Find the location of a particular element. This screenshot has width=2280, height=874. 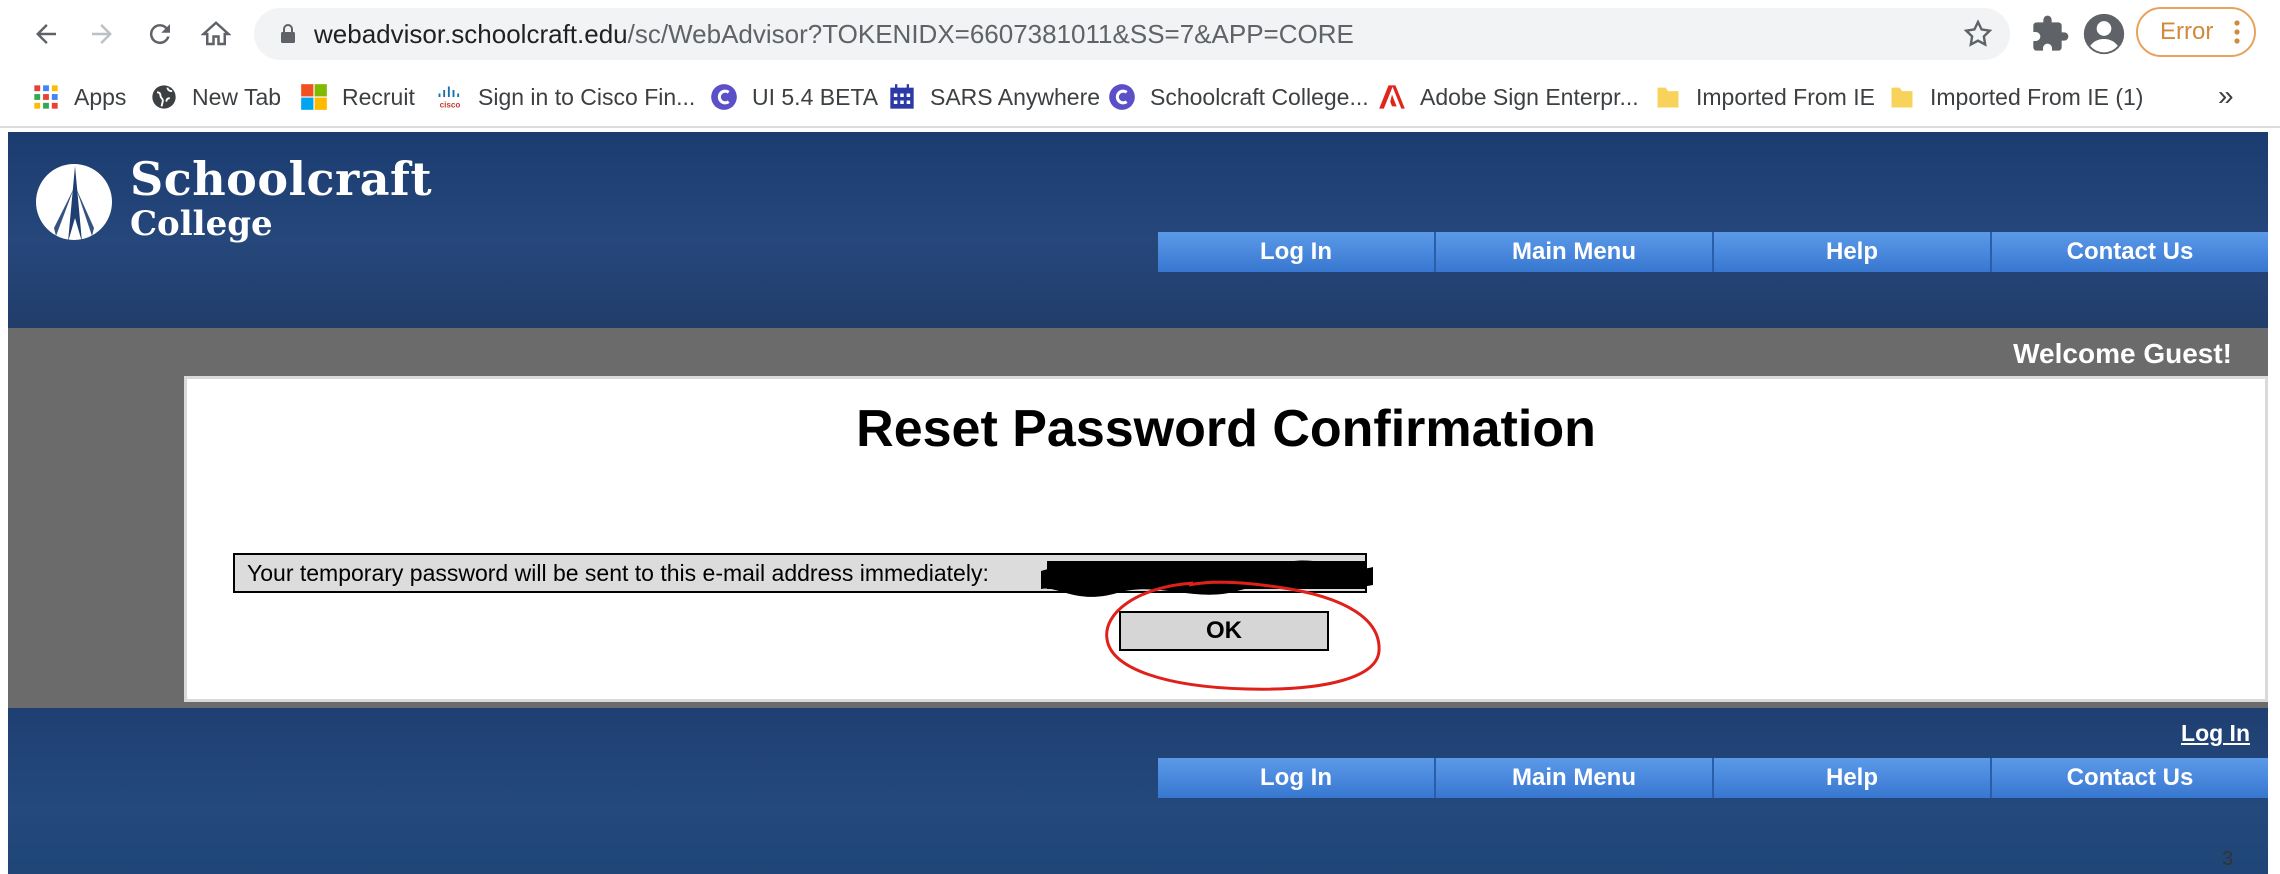

apps-grid-icon is located at coordinates (46, 97).